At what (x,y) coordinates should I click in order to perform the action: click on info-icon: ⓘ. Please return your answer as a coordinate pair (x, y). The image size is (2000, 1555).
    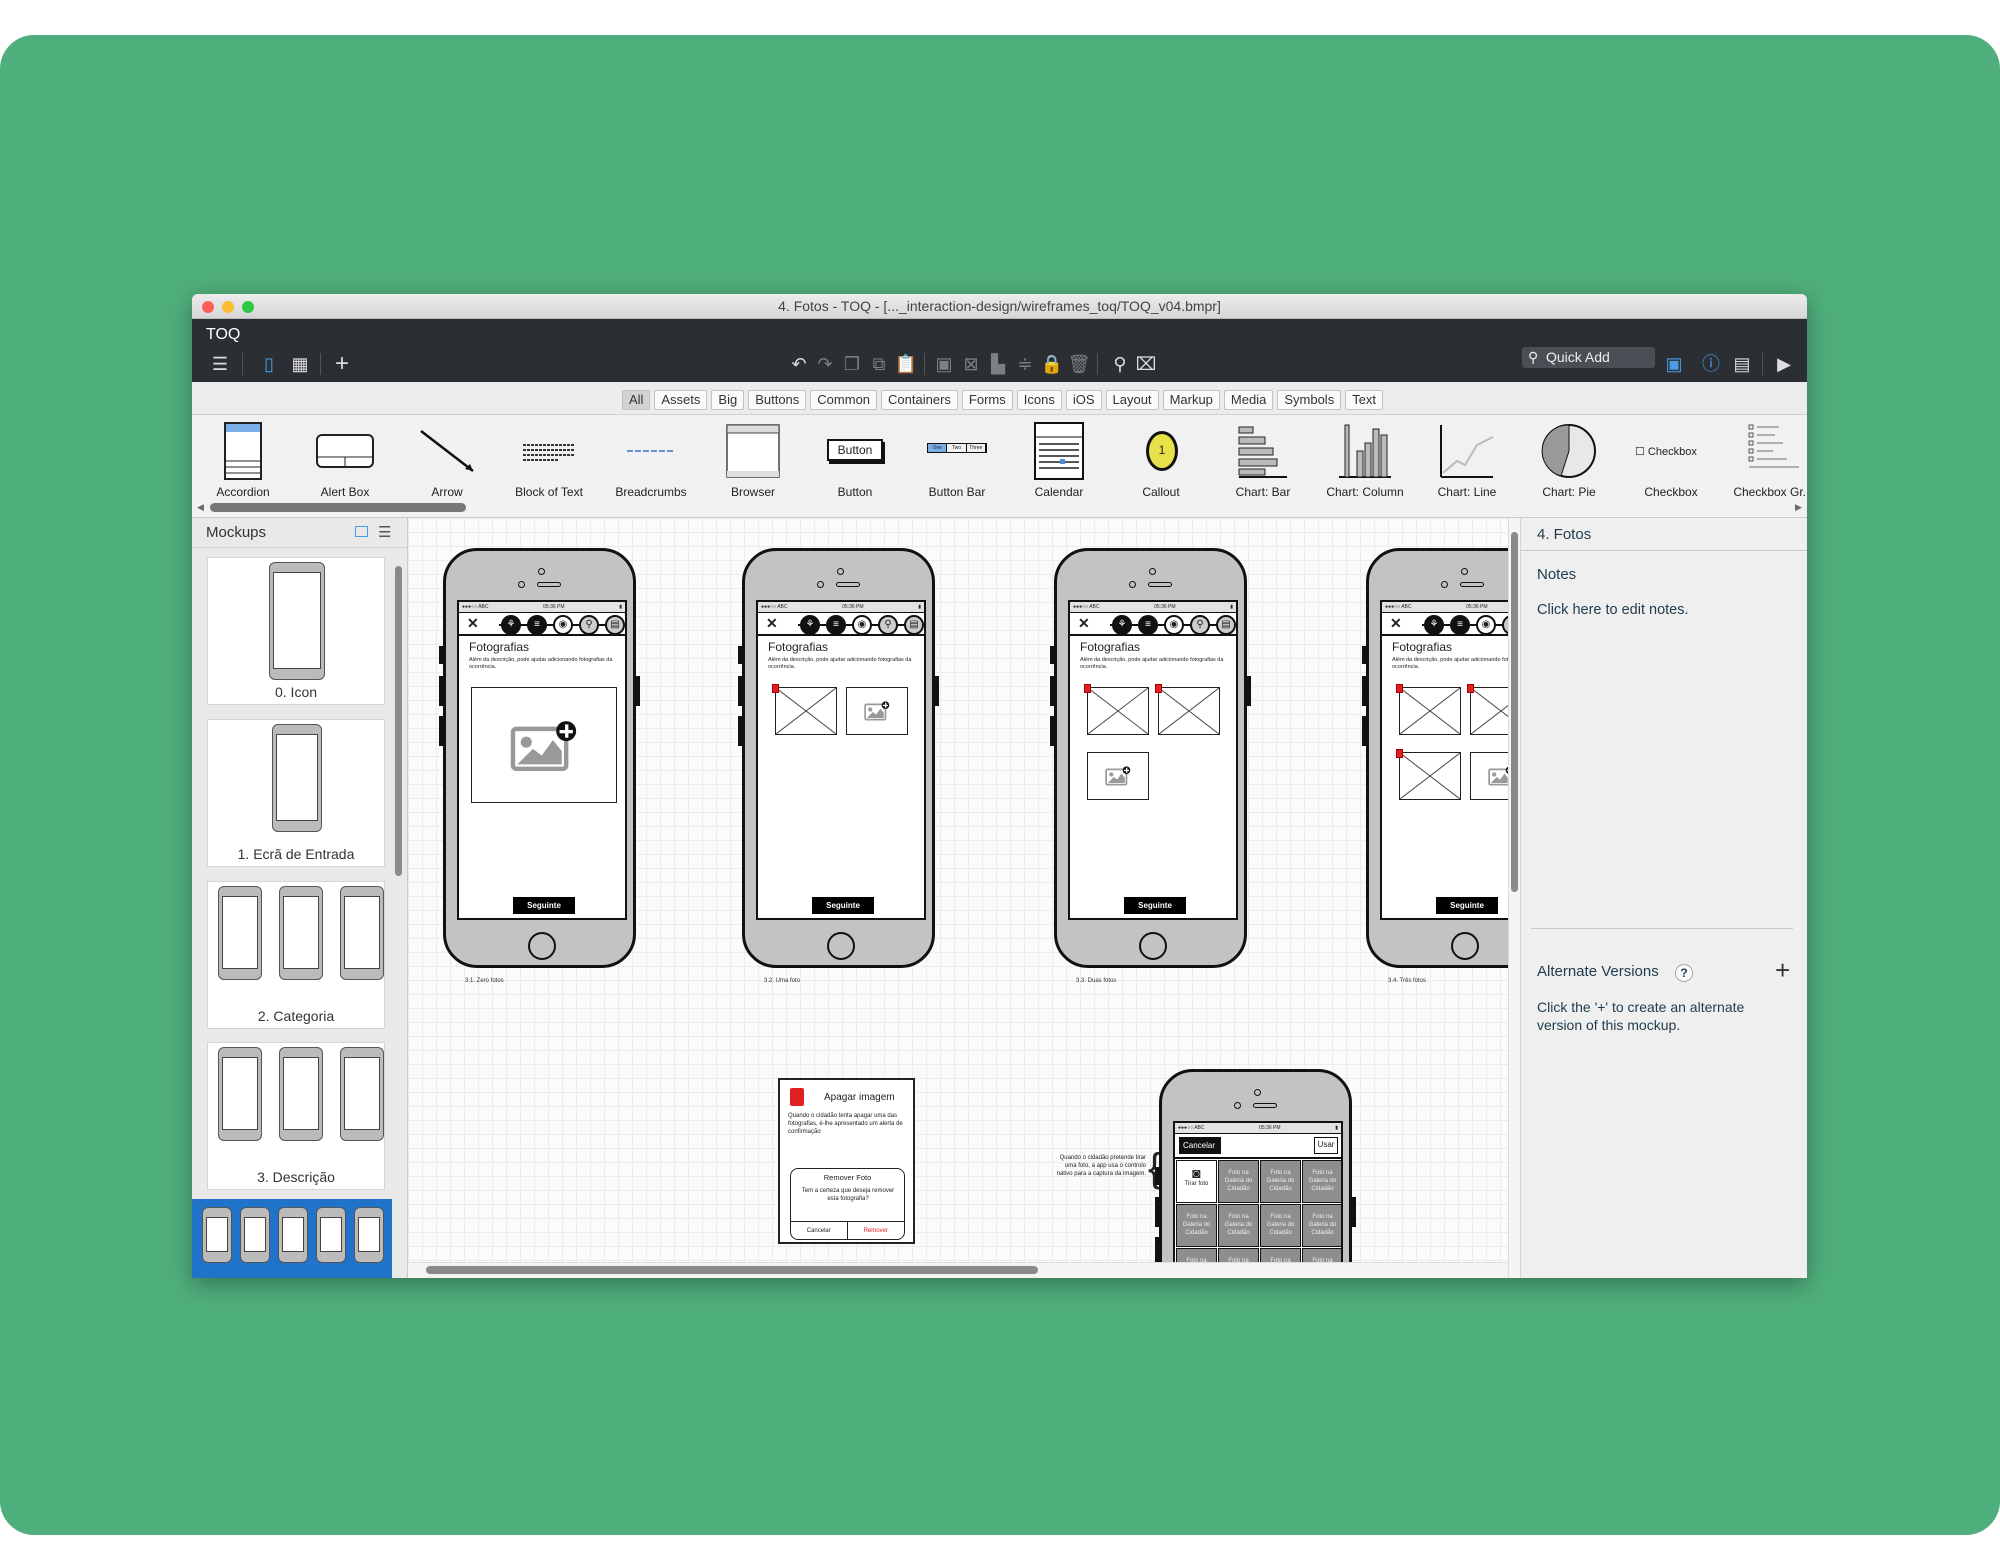
    Looking at the image, I should click on (1711, 364).